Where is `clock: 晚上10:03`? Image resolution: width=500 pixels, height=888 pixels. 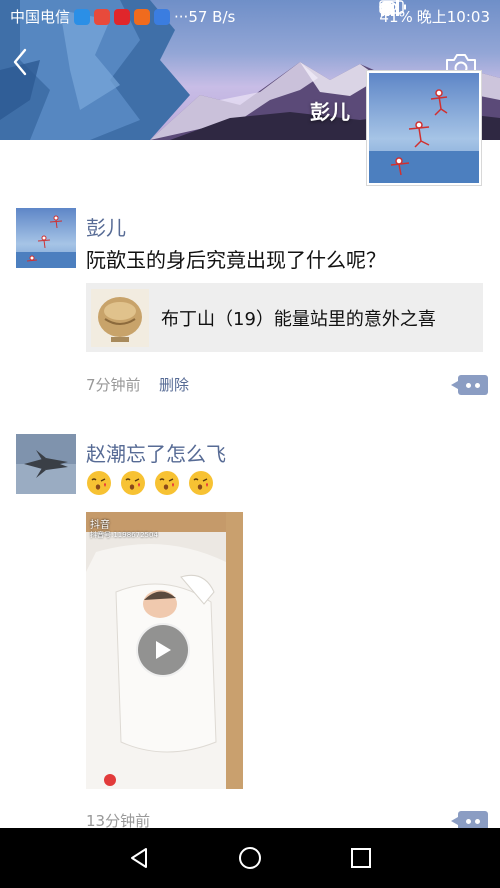
clock: 晚上10:03 is located at coordinates (453, 17).